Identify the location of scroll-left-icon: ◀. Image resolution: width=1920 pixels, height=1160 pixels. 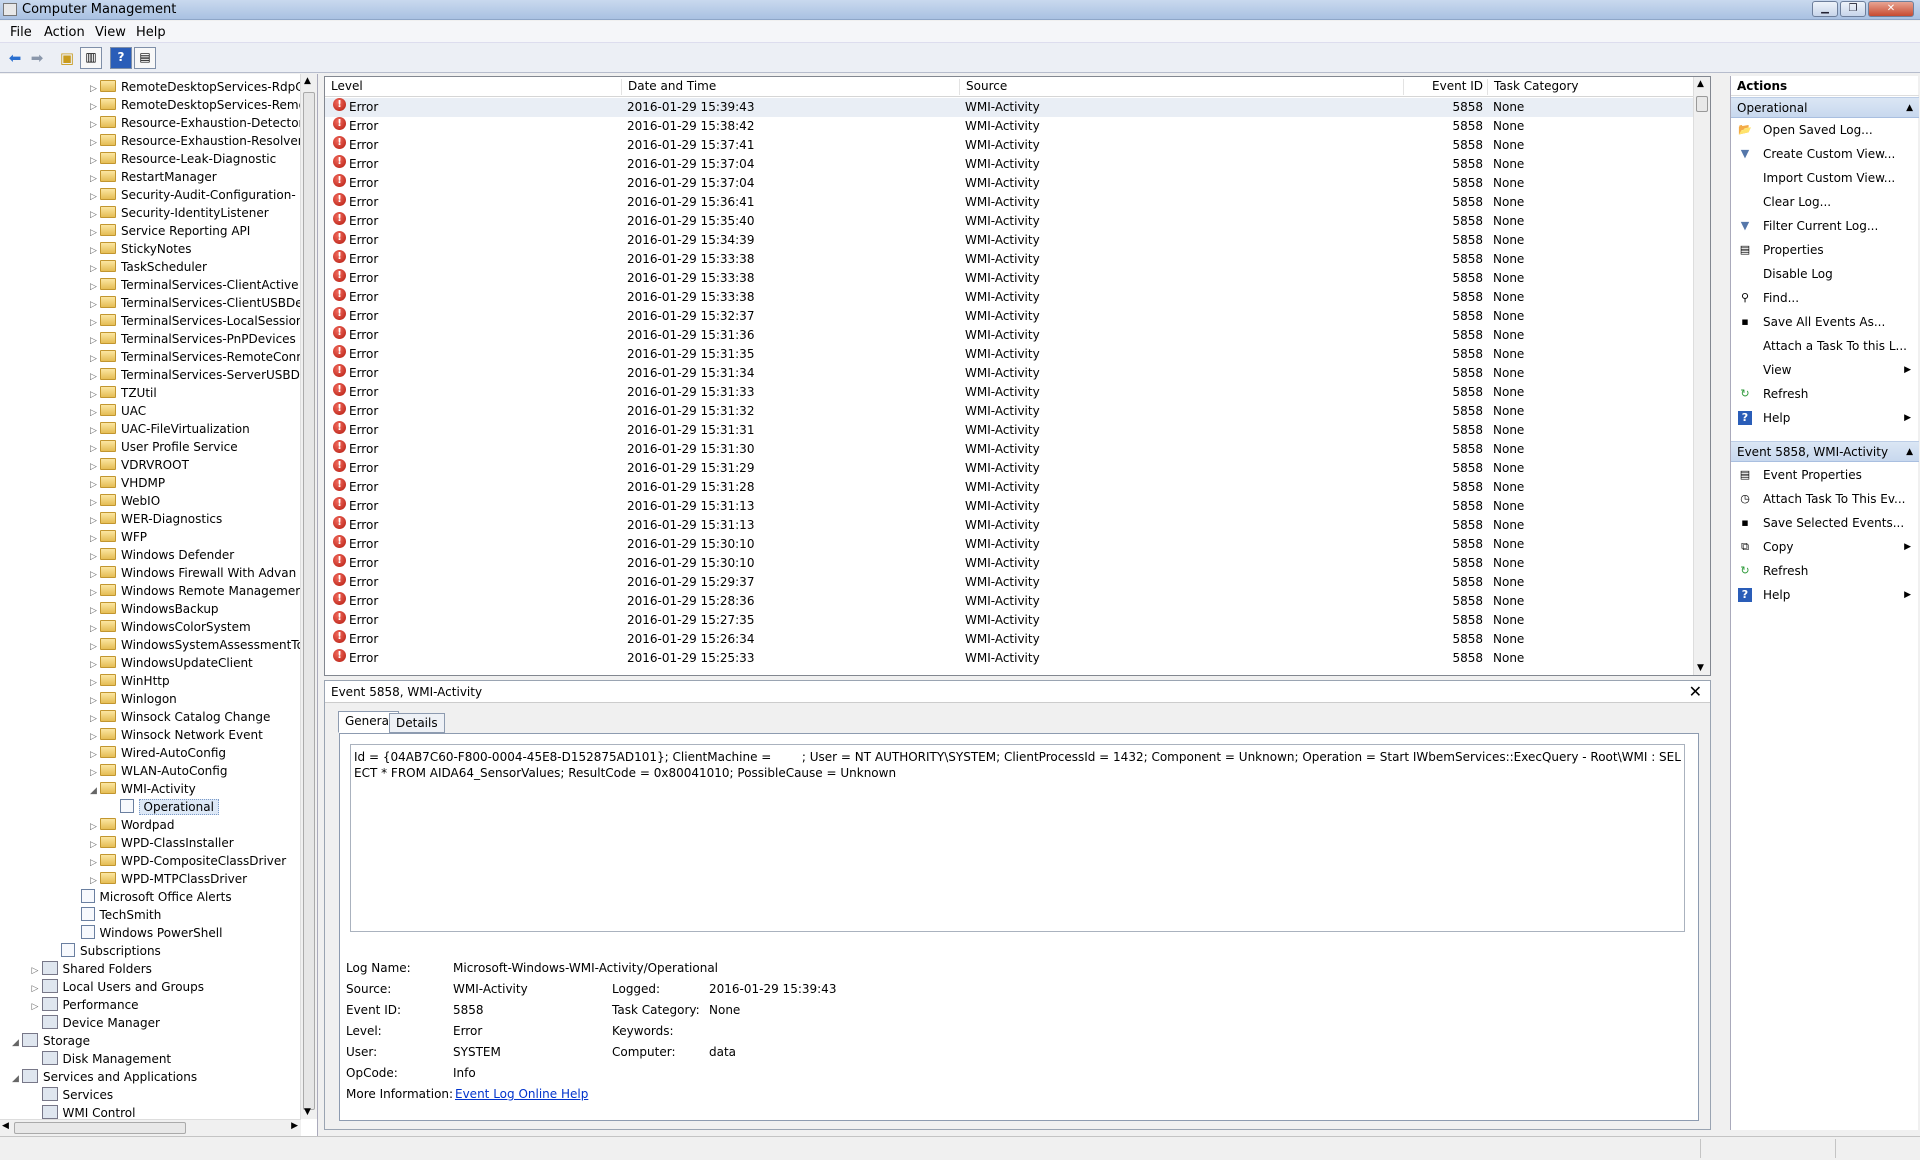
(5, 1126).